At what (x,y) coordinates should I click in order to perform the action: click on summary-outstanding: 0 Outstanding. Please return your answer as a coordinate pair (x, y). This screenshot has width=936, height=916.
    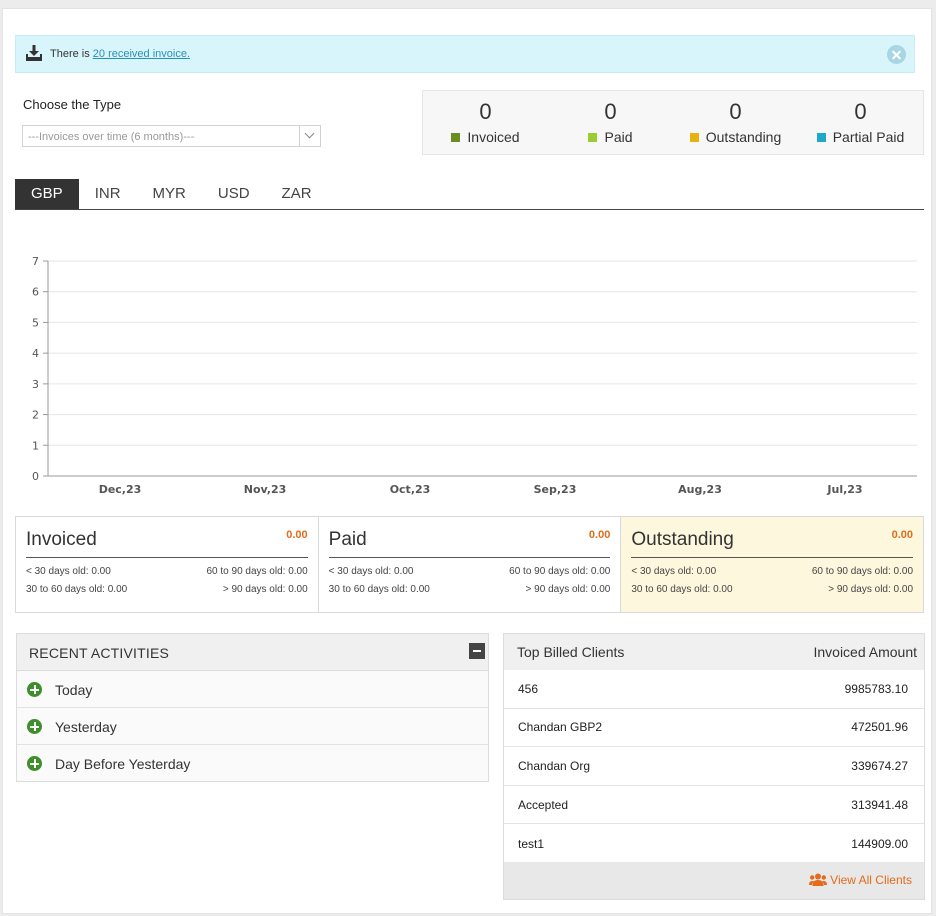
    Looking at the image, I should click on (735, 122).